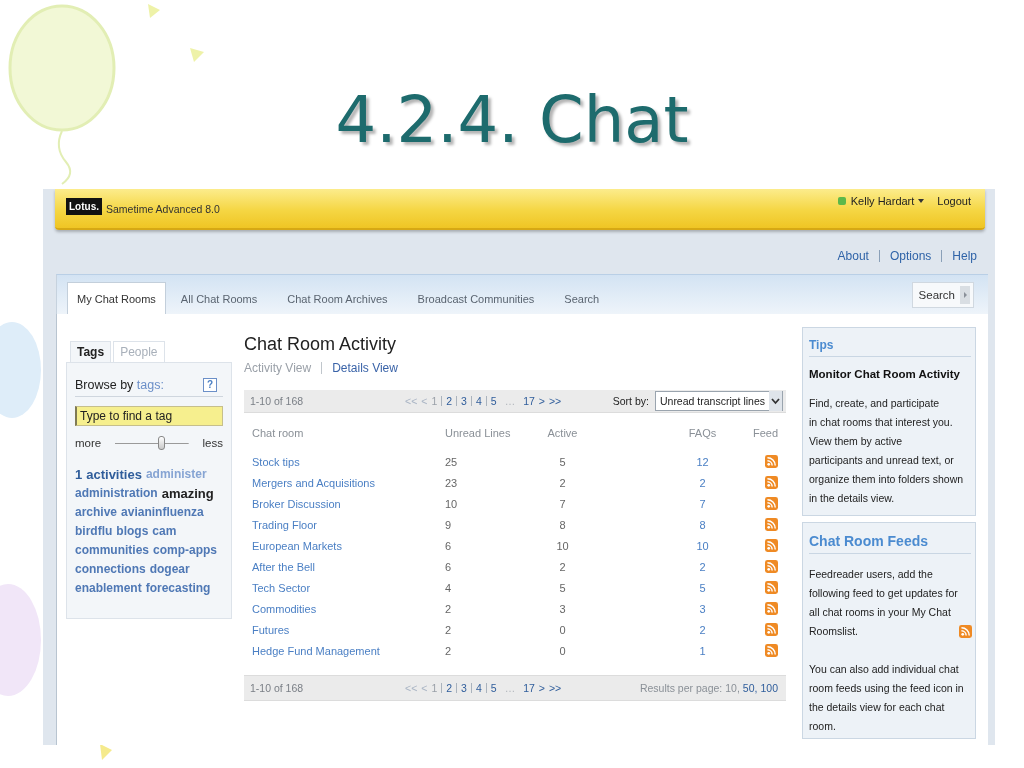 Image resolution: width=1024 pixels, height=768 pixels. I want to click on faq-count-link: 5, so click(702, 587).